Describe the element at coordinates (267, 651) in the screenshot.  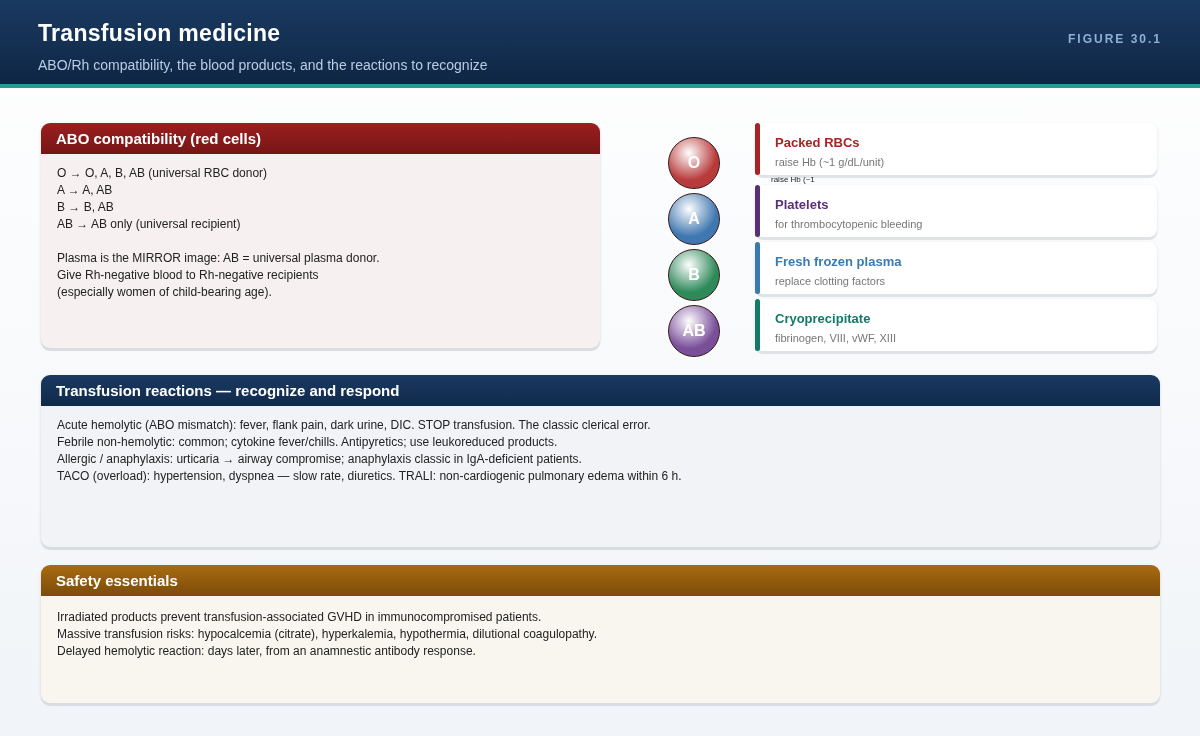
I see `safety-line: Delayed hemolytic reaction: days later, from an anamnestic antibody response.` at that location.